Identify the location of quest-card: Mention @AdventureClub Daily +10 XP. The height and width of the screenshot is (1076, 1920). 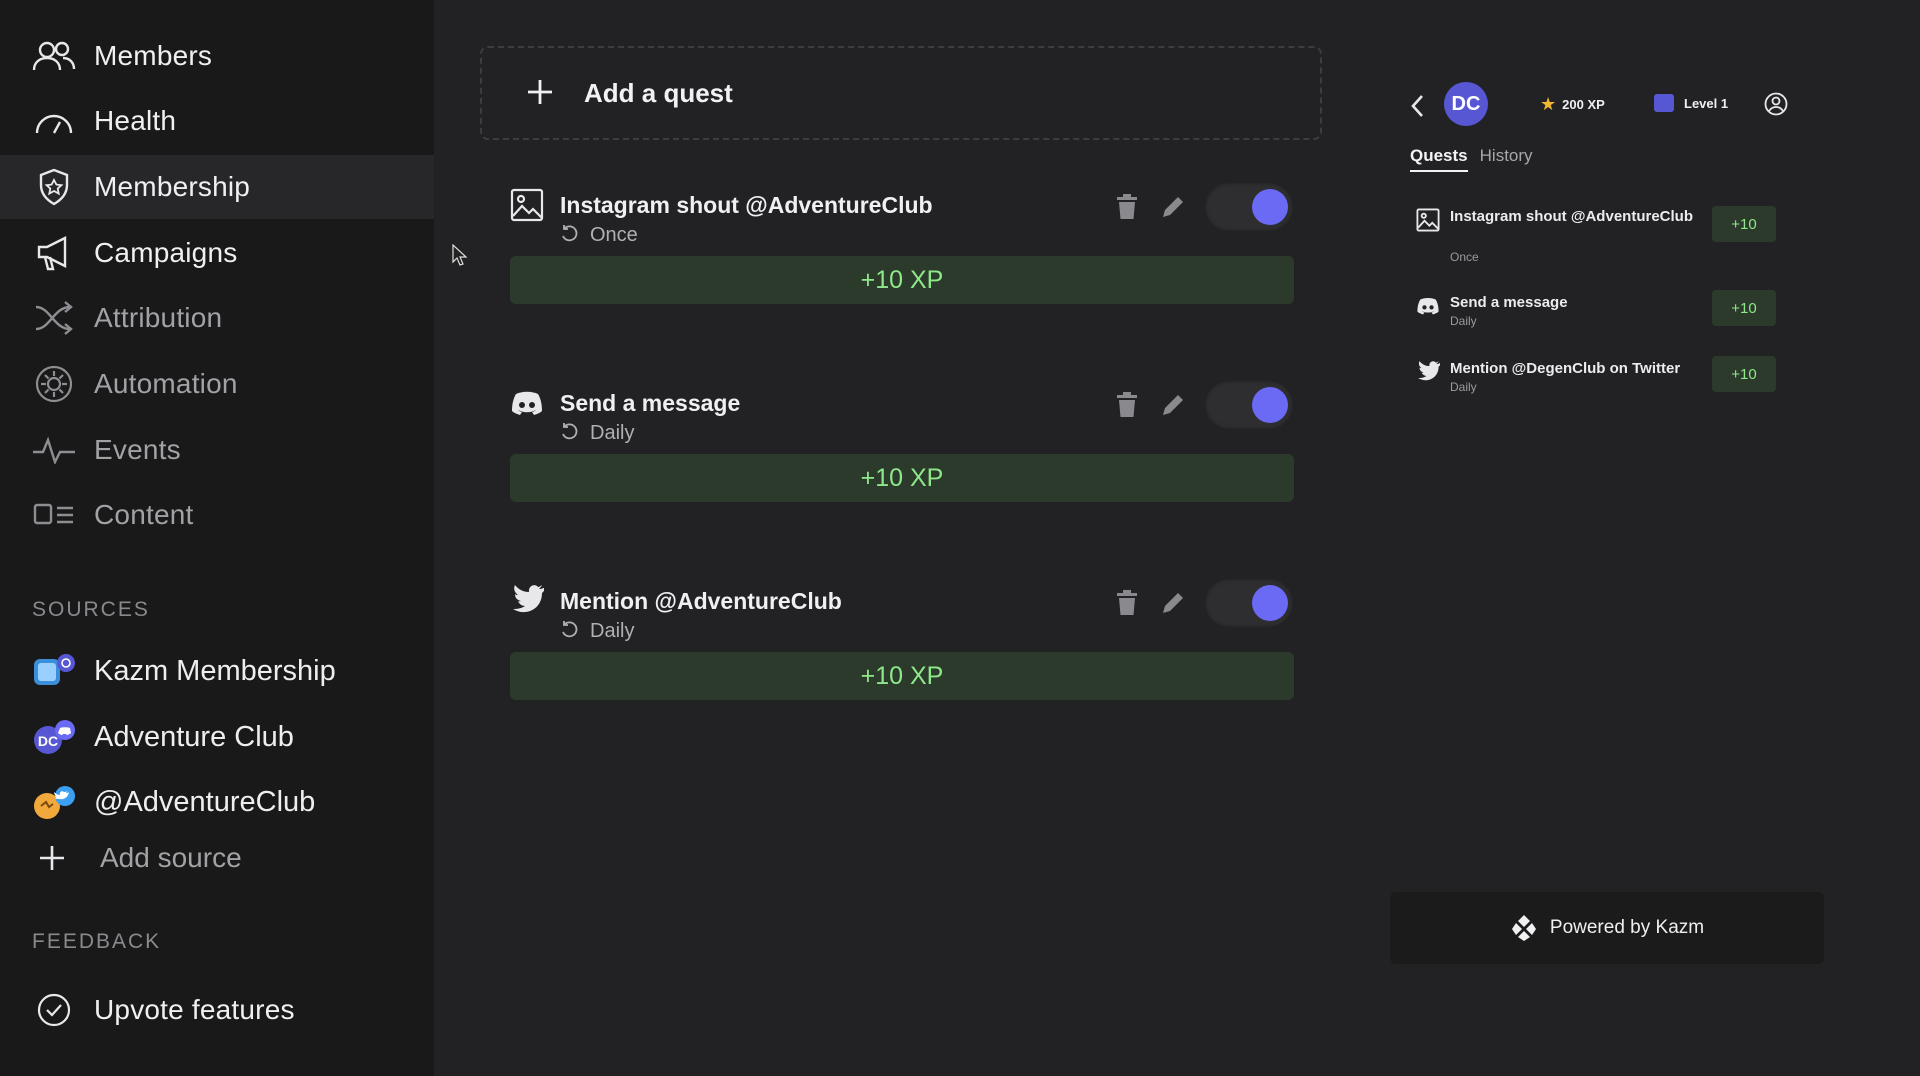
(902, 656).